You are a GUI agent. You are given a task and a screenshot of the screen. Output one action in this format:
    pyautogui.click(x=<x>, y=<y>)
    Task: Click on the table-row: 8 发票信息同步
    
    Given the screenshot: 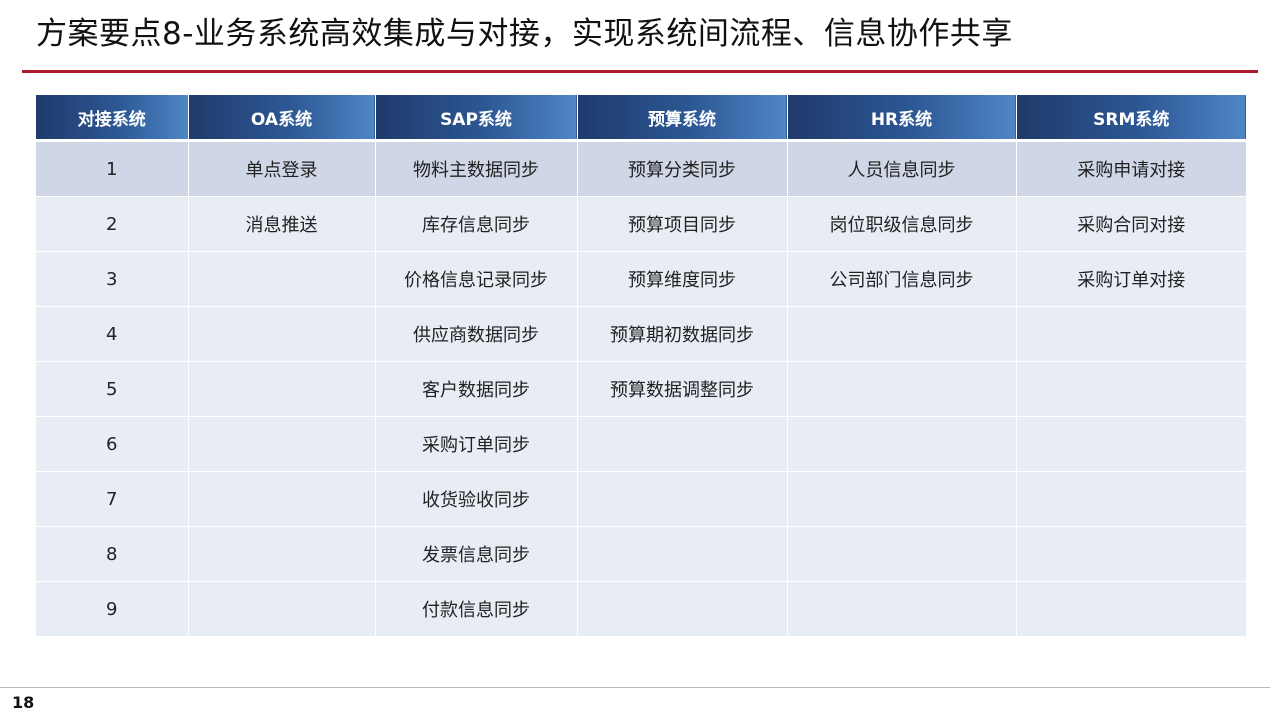 What is the action you would take?
    pyautogui.click(x=641, y=554)
    